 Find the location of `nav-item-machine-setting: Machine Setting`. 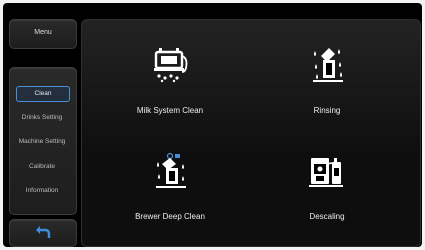

nav-item-machine-setting: Machine Setting is located at coordinates (42, 142).